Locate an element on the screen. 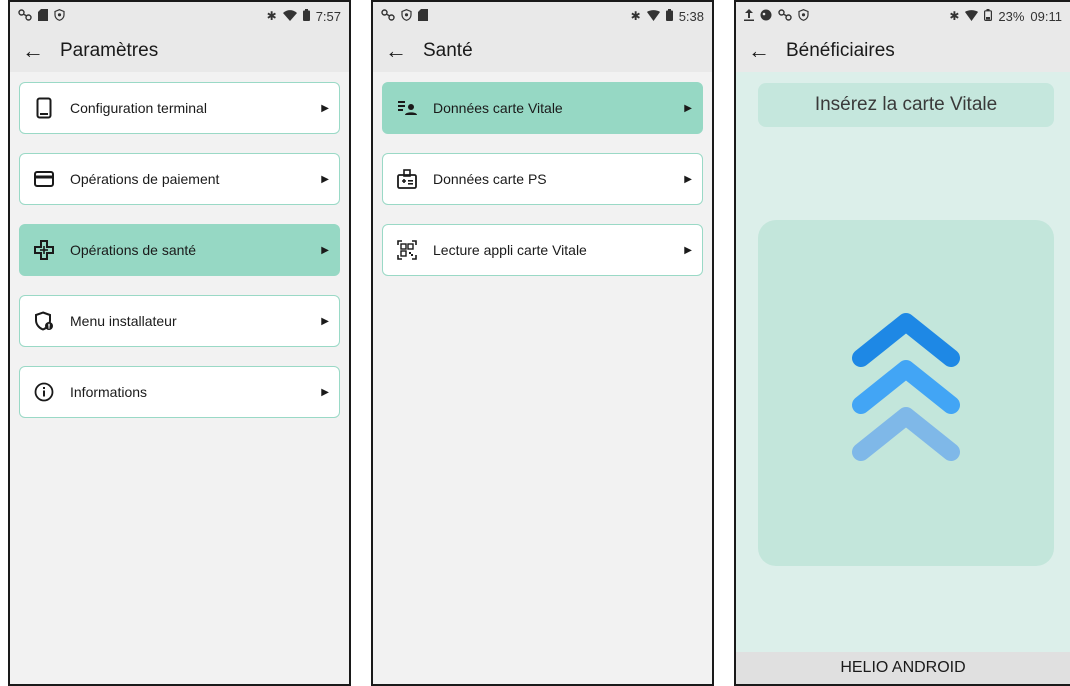 The height and width of the screenshot is (686, 1070). status-bar: ✱ 7:57 is located at coordinates (179, 16).